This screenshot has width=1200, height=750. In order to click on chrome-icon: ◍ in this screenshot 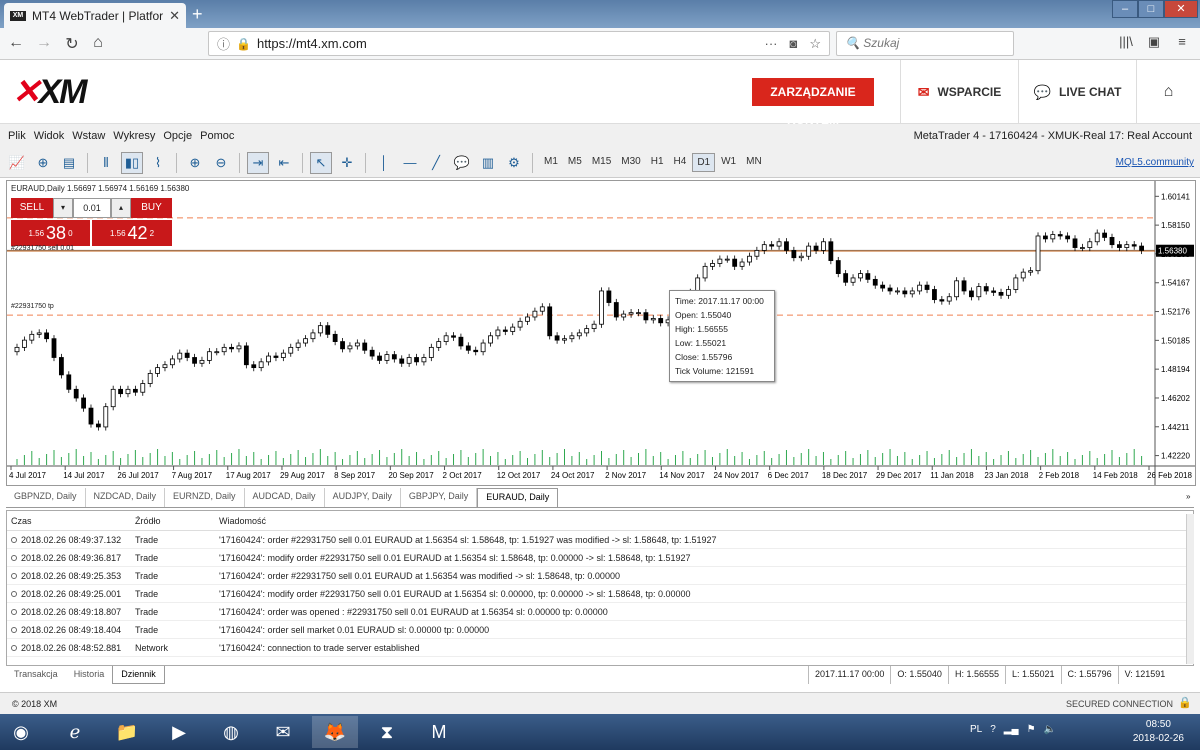, I will do `click(231, 732)`.